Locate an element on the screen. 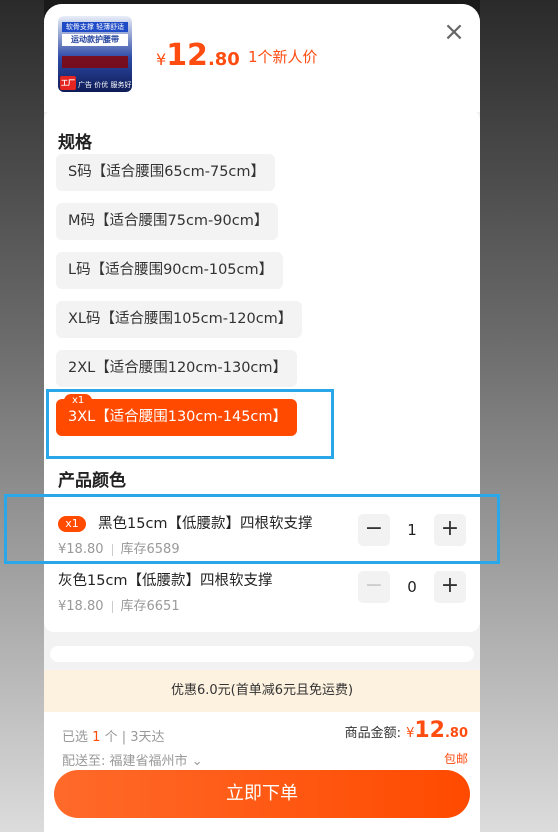 The height and width of the screenshot is (832, 558). price-decimal: .80 is located at coordinates (223, 59).